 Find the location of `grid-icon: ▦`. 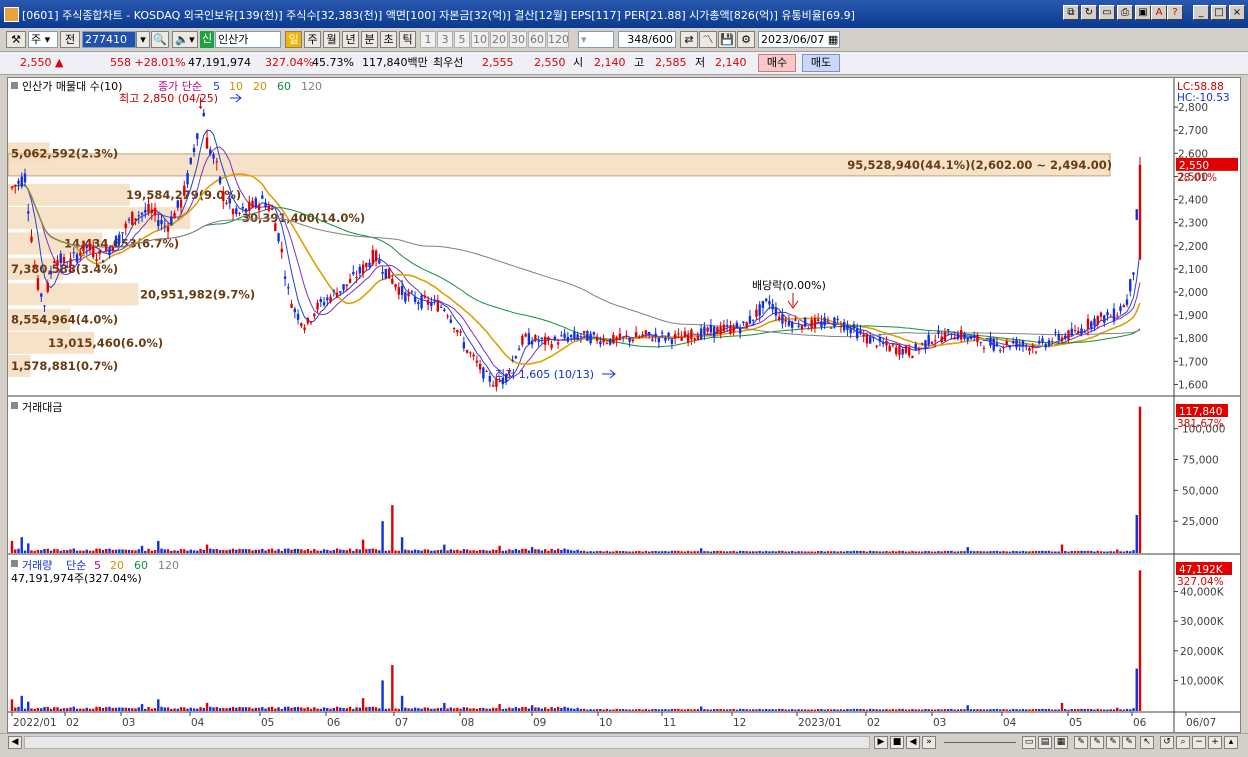

grid-icon: ▦ is located at coordinates (1061, 742).